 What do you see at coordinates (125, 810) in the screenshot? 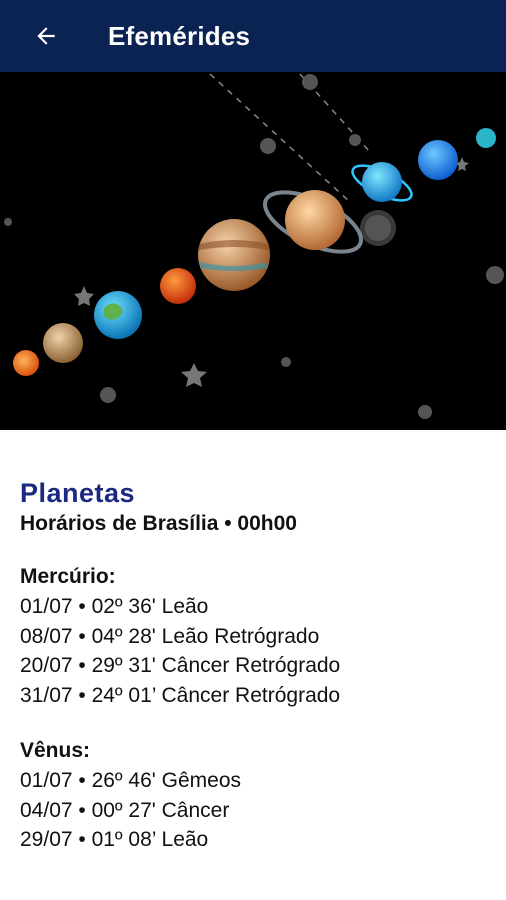
I see `ephemeris-entry: 04/07 • 00º 27' Câncer` at bounding box center [125, 810].